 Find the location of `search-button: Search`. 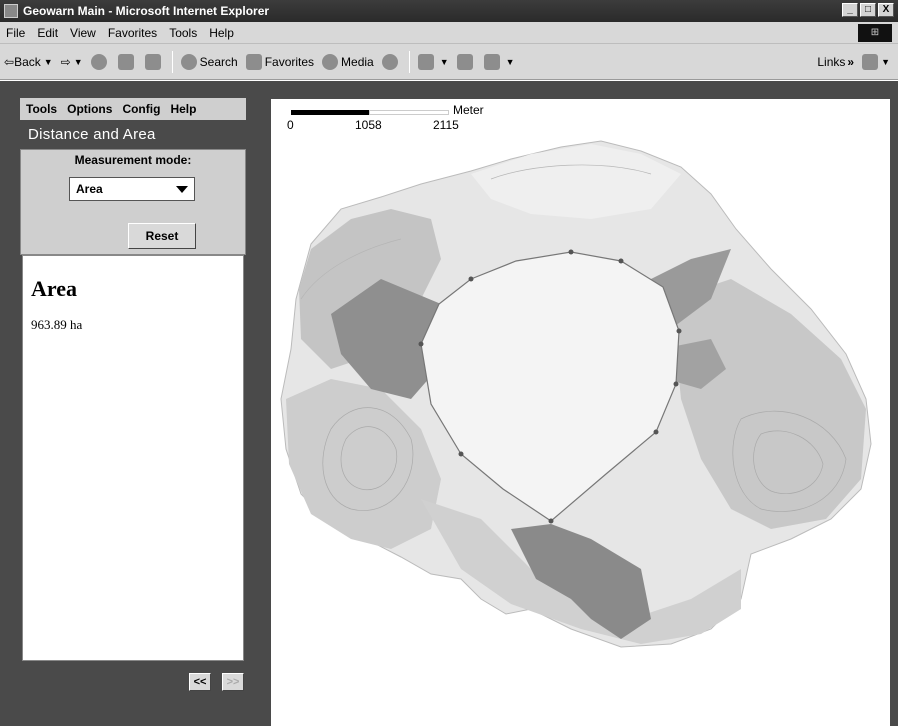

search-button: Search is located at coordinates (209, 61).